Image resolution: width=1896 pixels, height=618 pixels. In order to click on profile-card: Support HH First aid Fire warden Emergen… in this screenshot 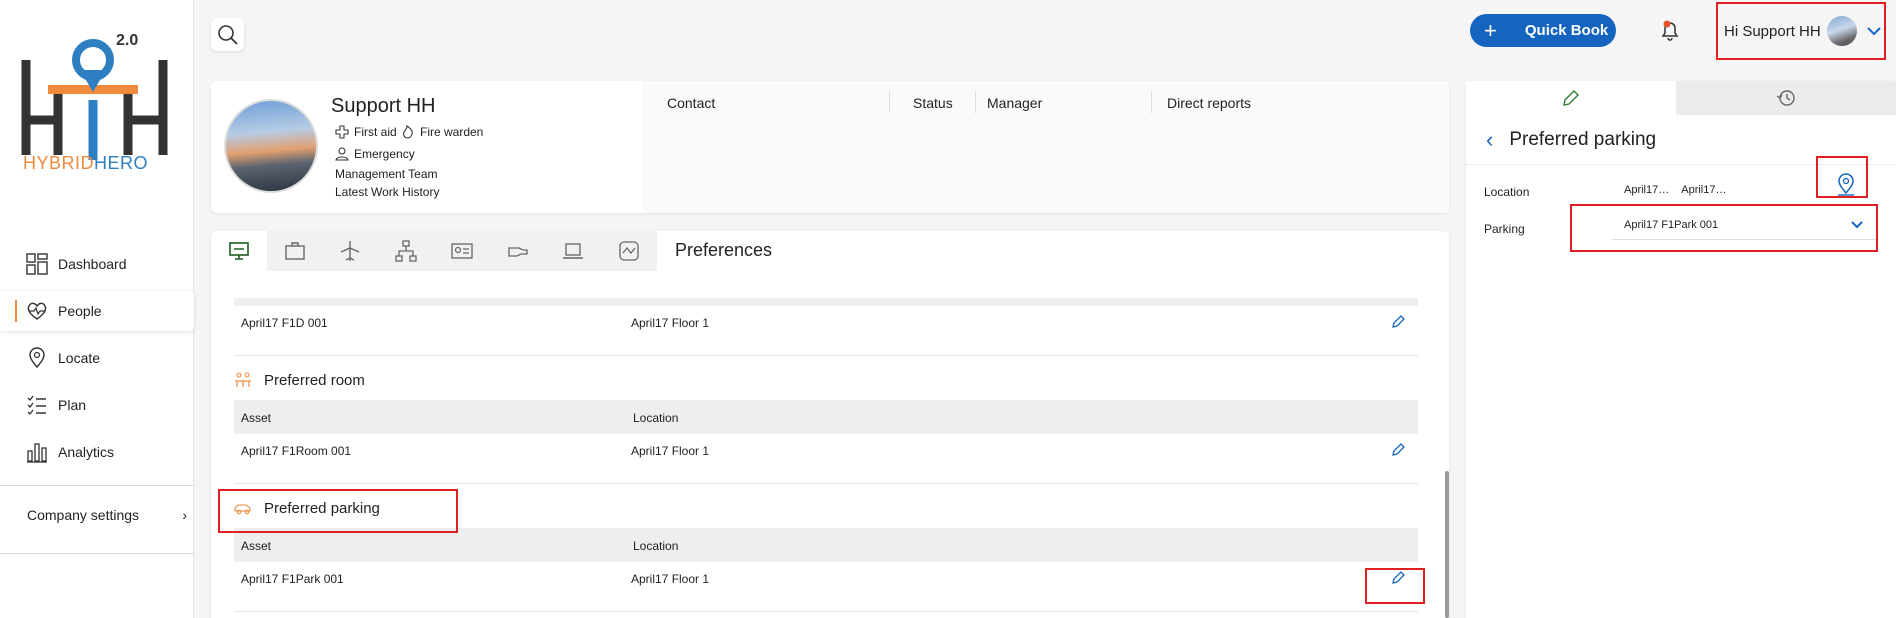, I will do `click(830, 147)`.